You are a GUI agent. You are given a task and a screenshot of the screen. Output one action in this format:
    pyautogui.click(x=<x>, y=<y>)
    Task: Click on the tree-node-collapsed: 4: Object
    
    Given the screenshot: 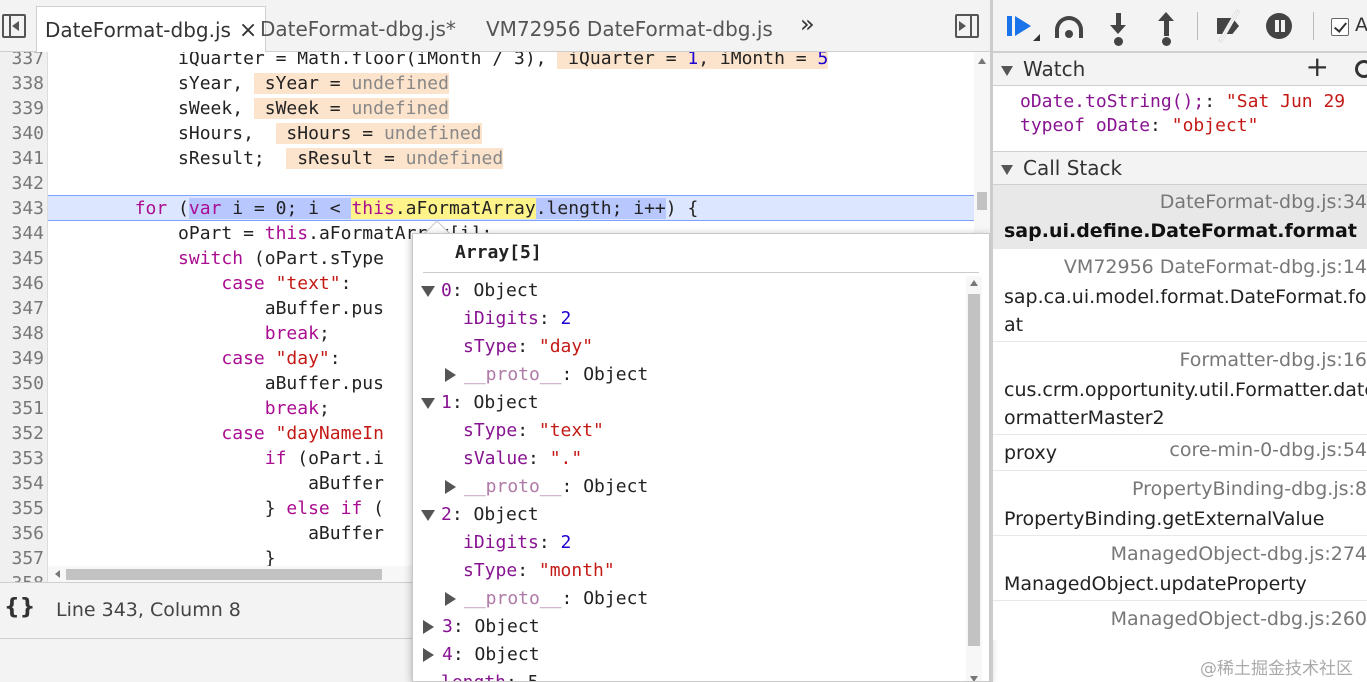 What is the action you would take?
    pyautogui.click(x=481, y=655)
    